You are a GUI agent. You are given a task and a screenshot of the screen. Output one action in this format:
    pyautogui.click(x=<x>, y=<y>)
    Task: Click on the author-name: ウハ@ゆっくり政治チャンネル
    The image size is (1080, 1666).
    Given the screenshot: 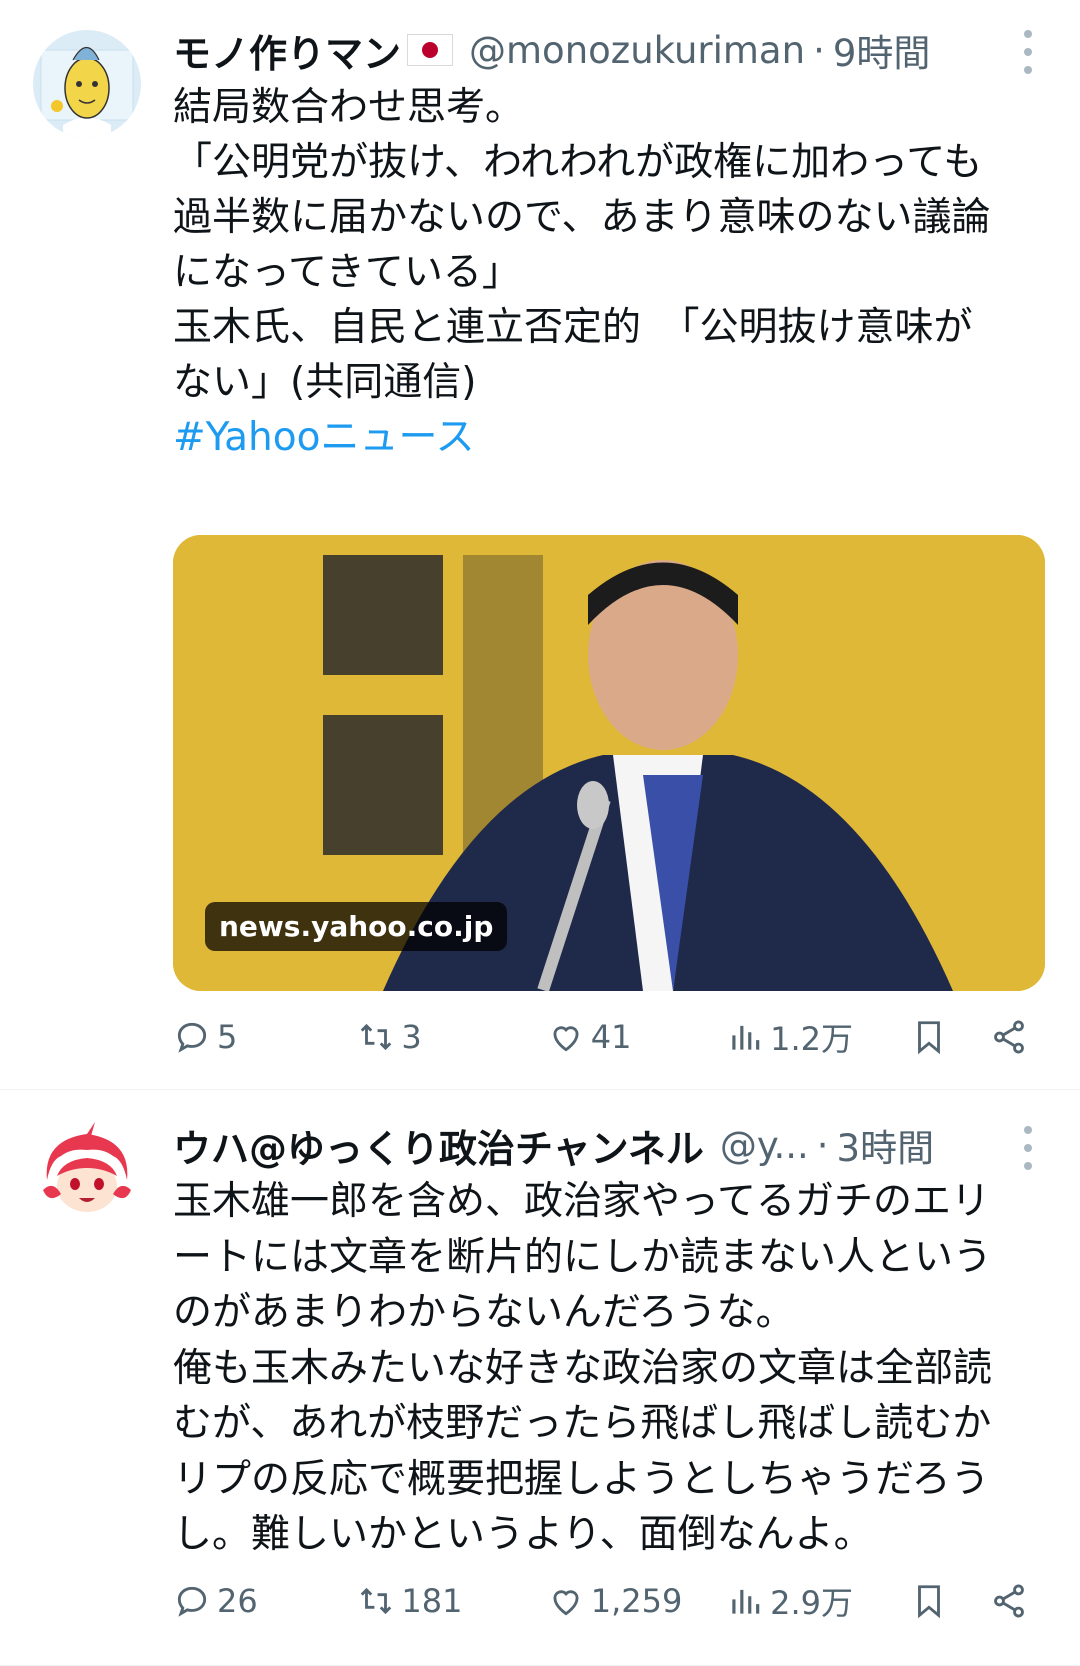 What is the action you would take?
    pyautogui.click(x=438, y=1145)
    